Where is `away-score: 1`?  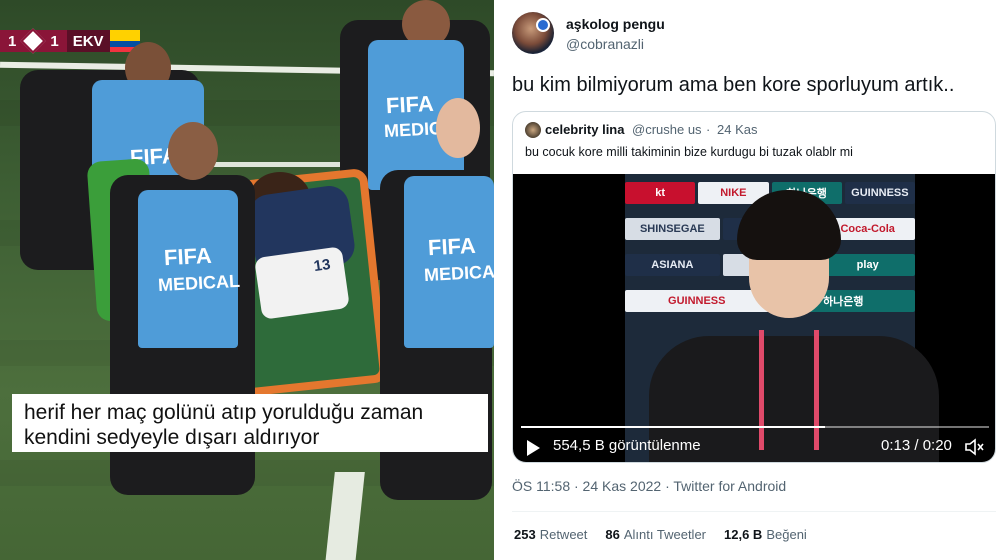
away-score: 1 is located at coordinates (54, 41).